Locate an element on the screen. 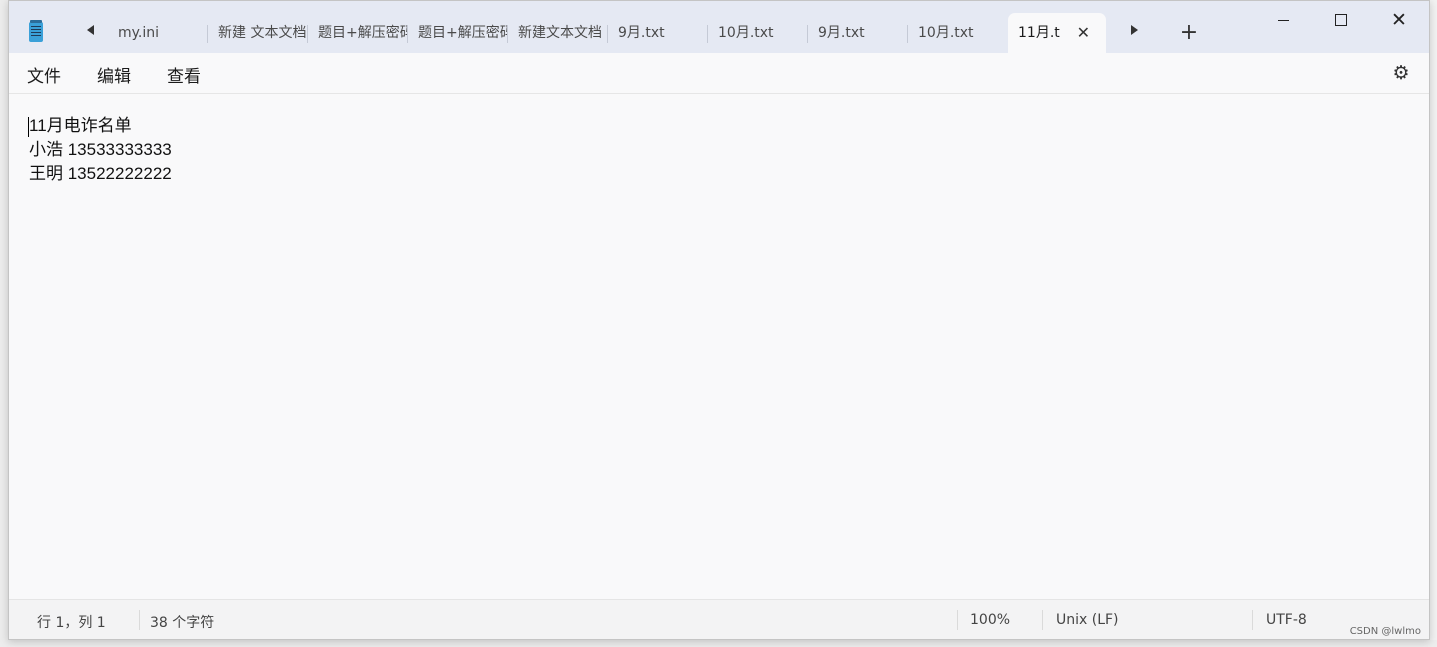  tab-new-text-doc-2: 新建文本文档 is located at coordinates (558, 33).